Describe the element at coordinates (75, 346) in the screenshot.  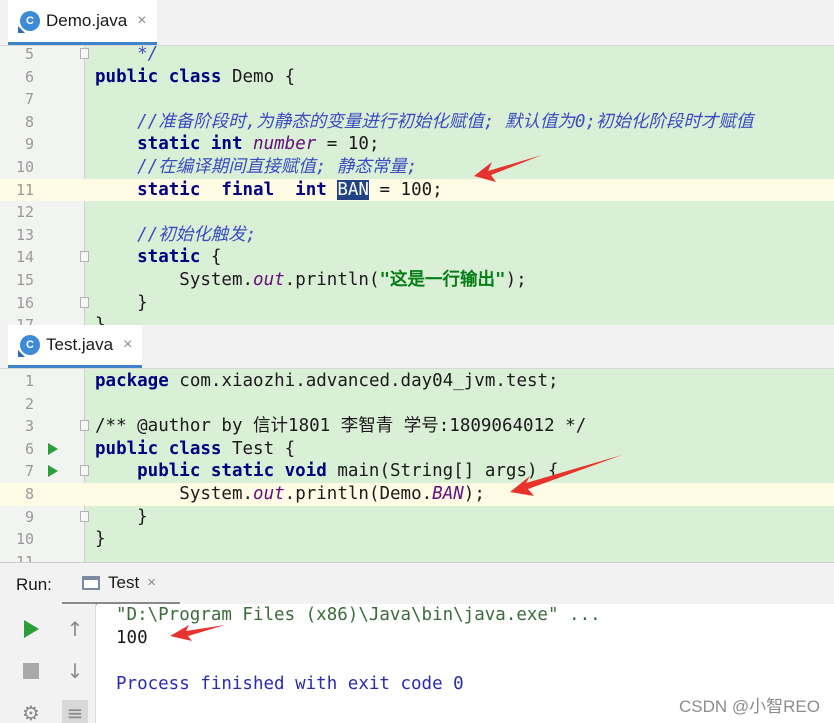
I see `tab-test-java: C Test.java ×` at that location.